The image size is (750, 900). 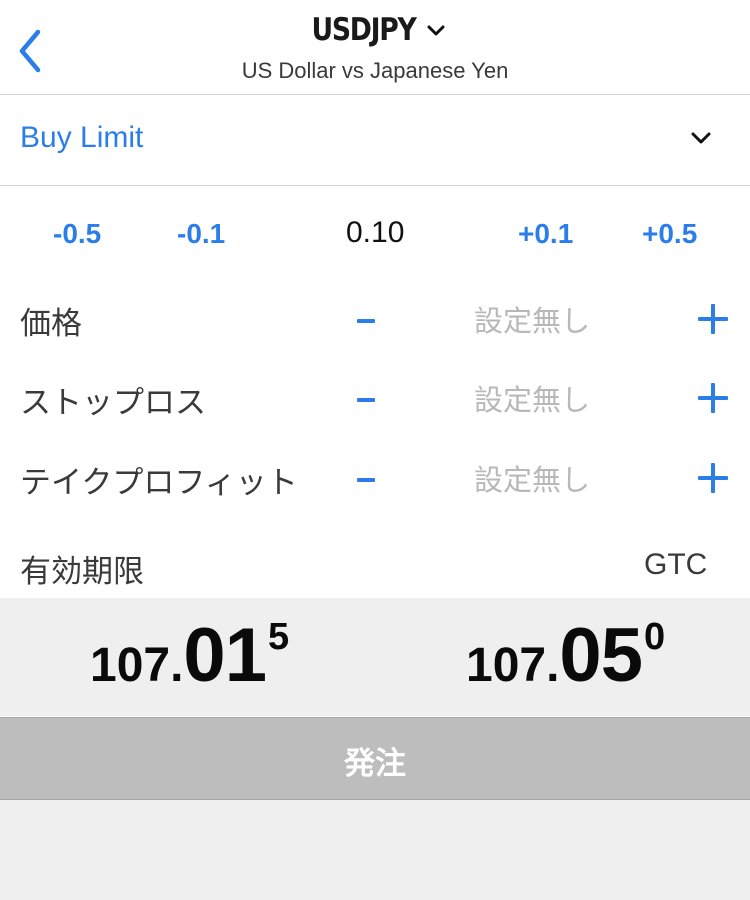 What do you see at coordinates (375, 657) in the screenshot?
I see `quote-panel: 107.015 107.050` at bounding box center [375, 657].